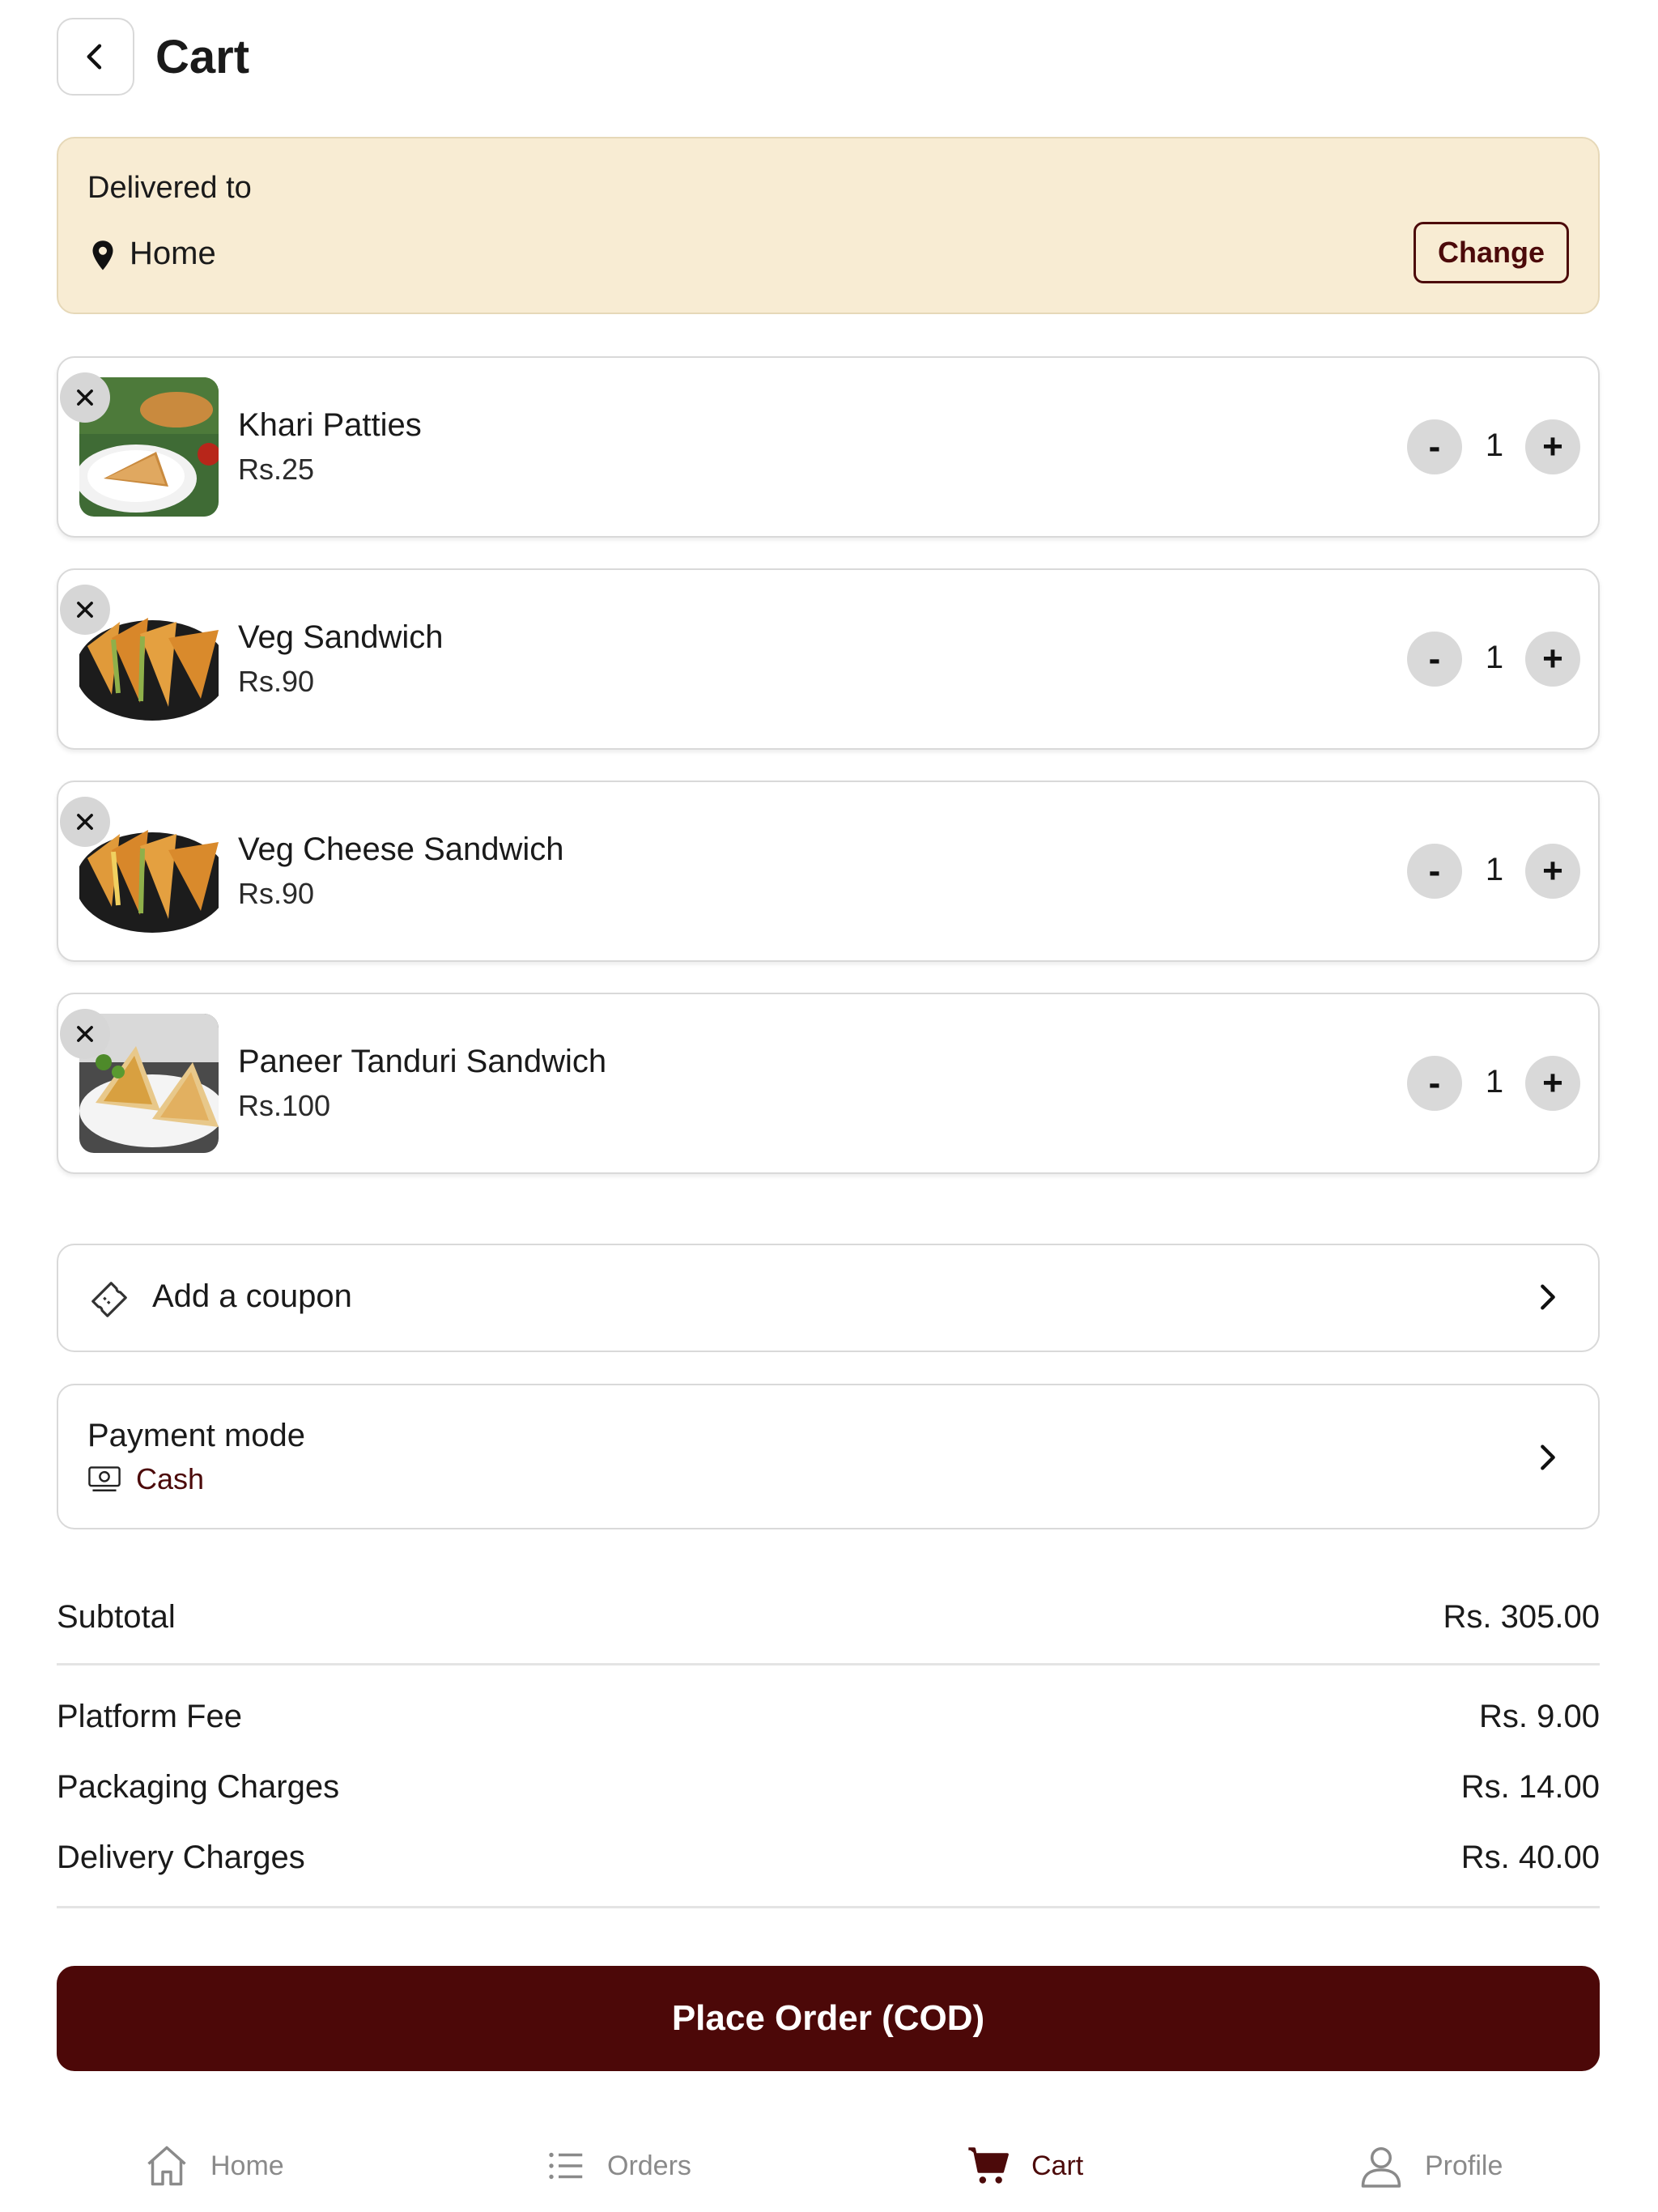 The width and height of the screenshot is (1658, 2212). Describe the element at coordinates (1491, 253) in the screenshot. I see `change-address-button: Change` at that location.